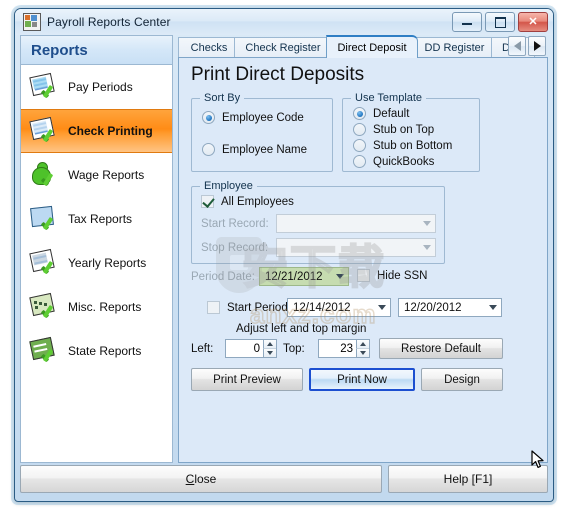 The image size is (569, 510). Describe the element at coordinates (259, 307) in the screenshot. I see `checkbox-label: Start Period:` at that location.